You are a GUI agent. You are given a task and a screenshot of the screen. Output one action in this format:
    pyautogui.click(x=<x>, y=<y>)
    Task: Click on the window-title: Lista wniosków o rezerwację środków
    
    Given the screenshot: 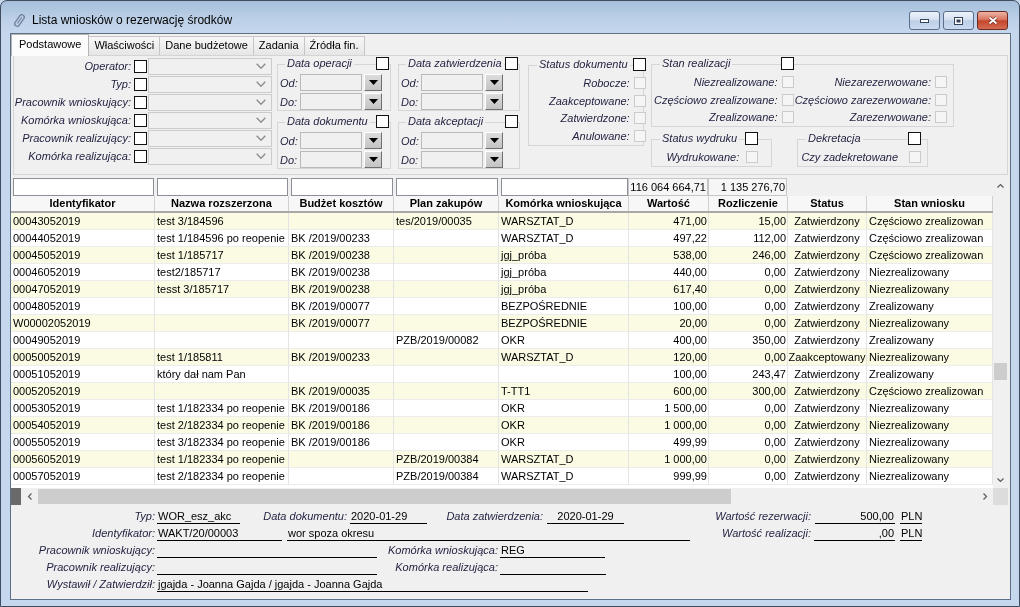 What is the action you would take?
    pyautogui.click(x=132, y=20)
    